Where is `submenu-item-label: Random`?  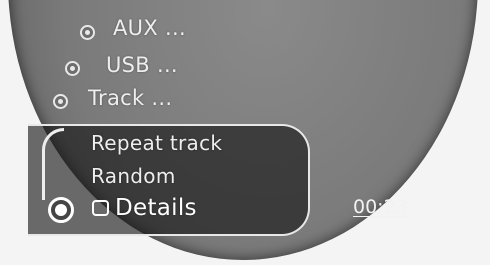
submenu-item-label: Random is located at coordinates (133, 176).